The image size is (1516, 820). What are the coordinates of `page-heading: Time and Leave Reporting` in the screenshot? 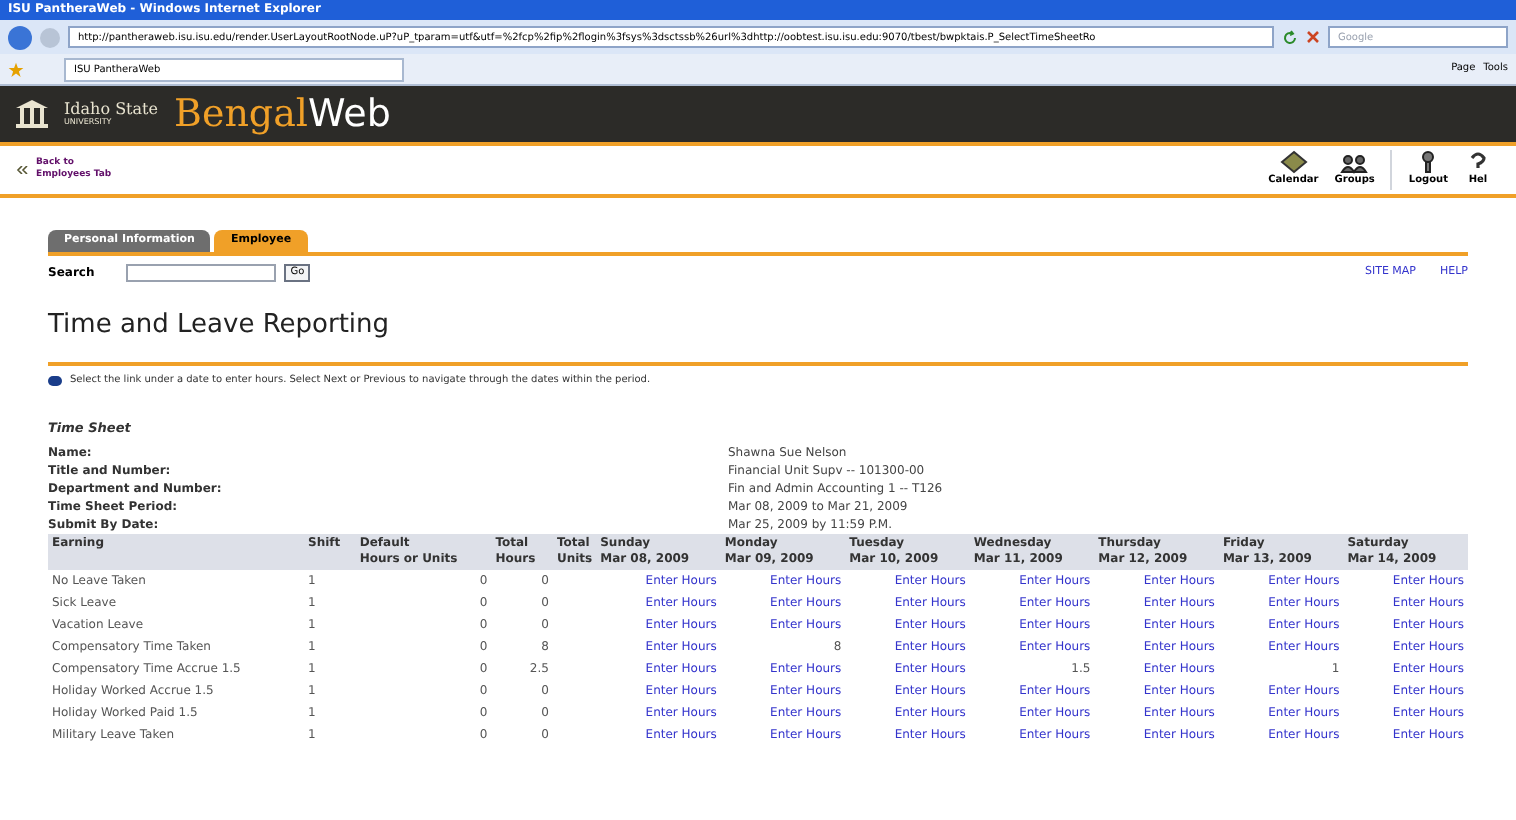 It's located at (220, 326).